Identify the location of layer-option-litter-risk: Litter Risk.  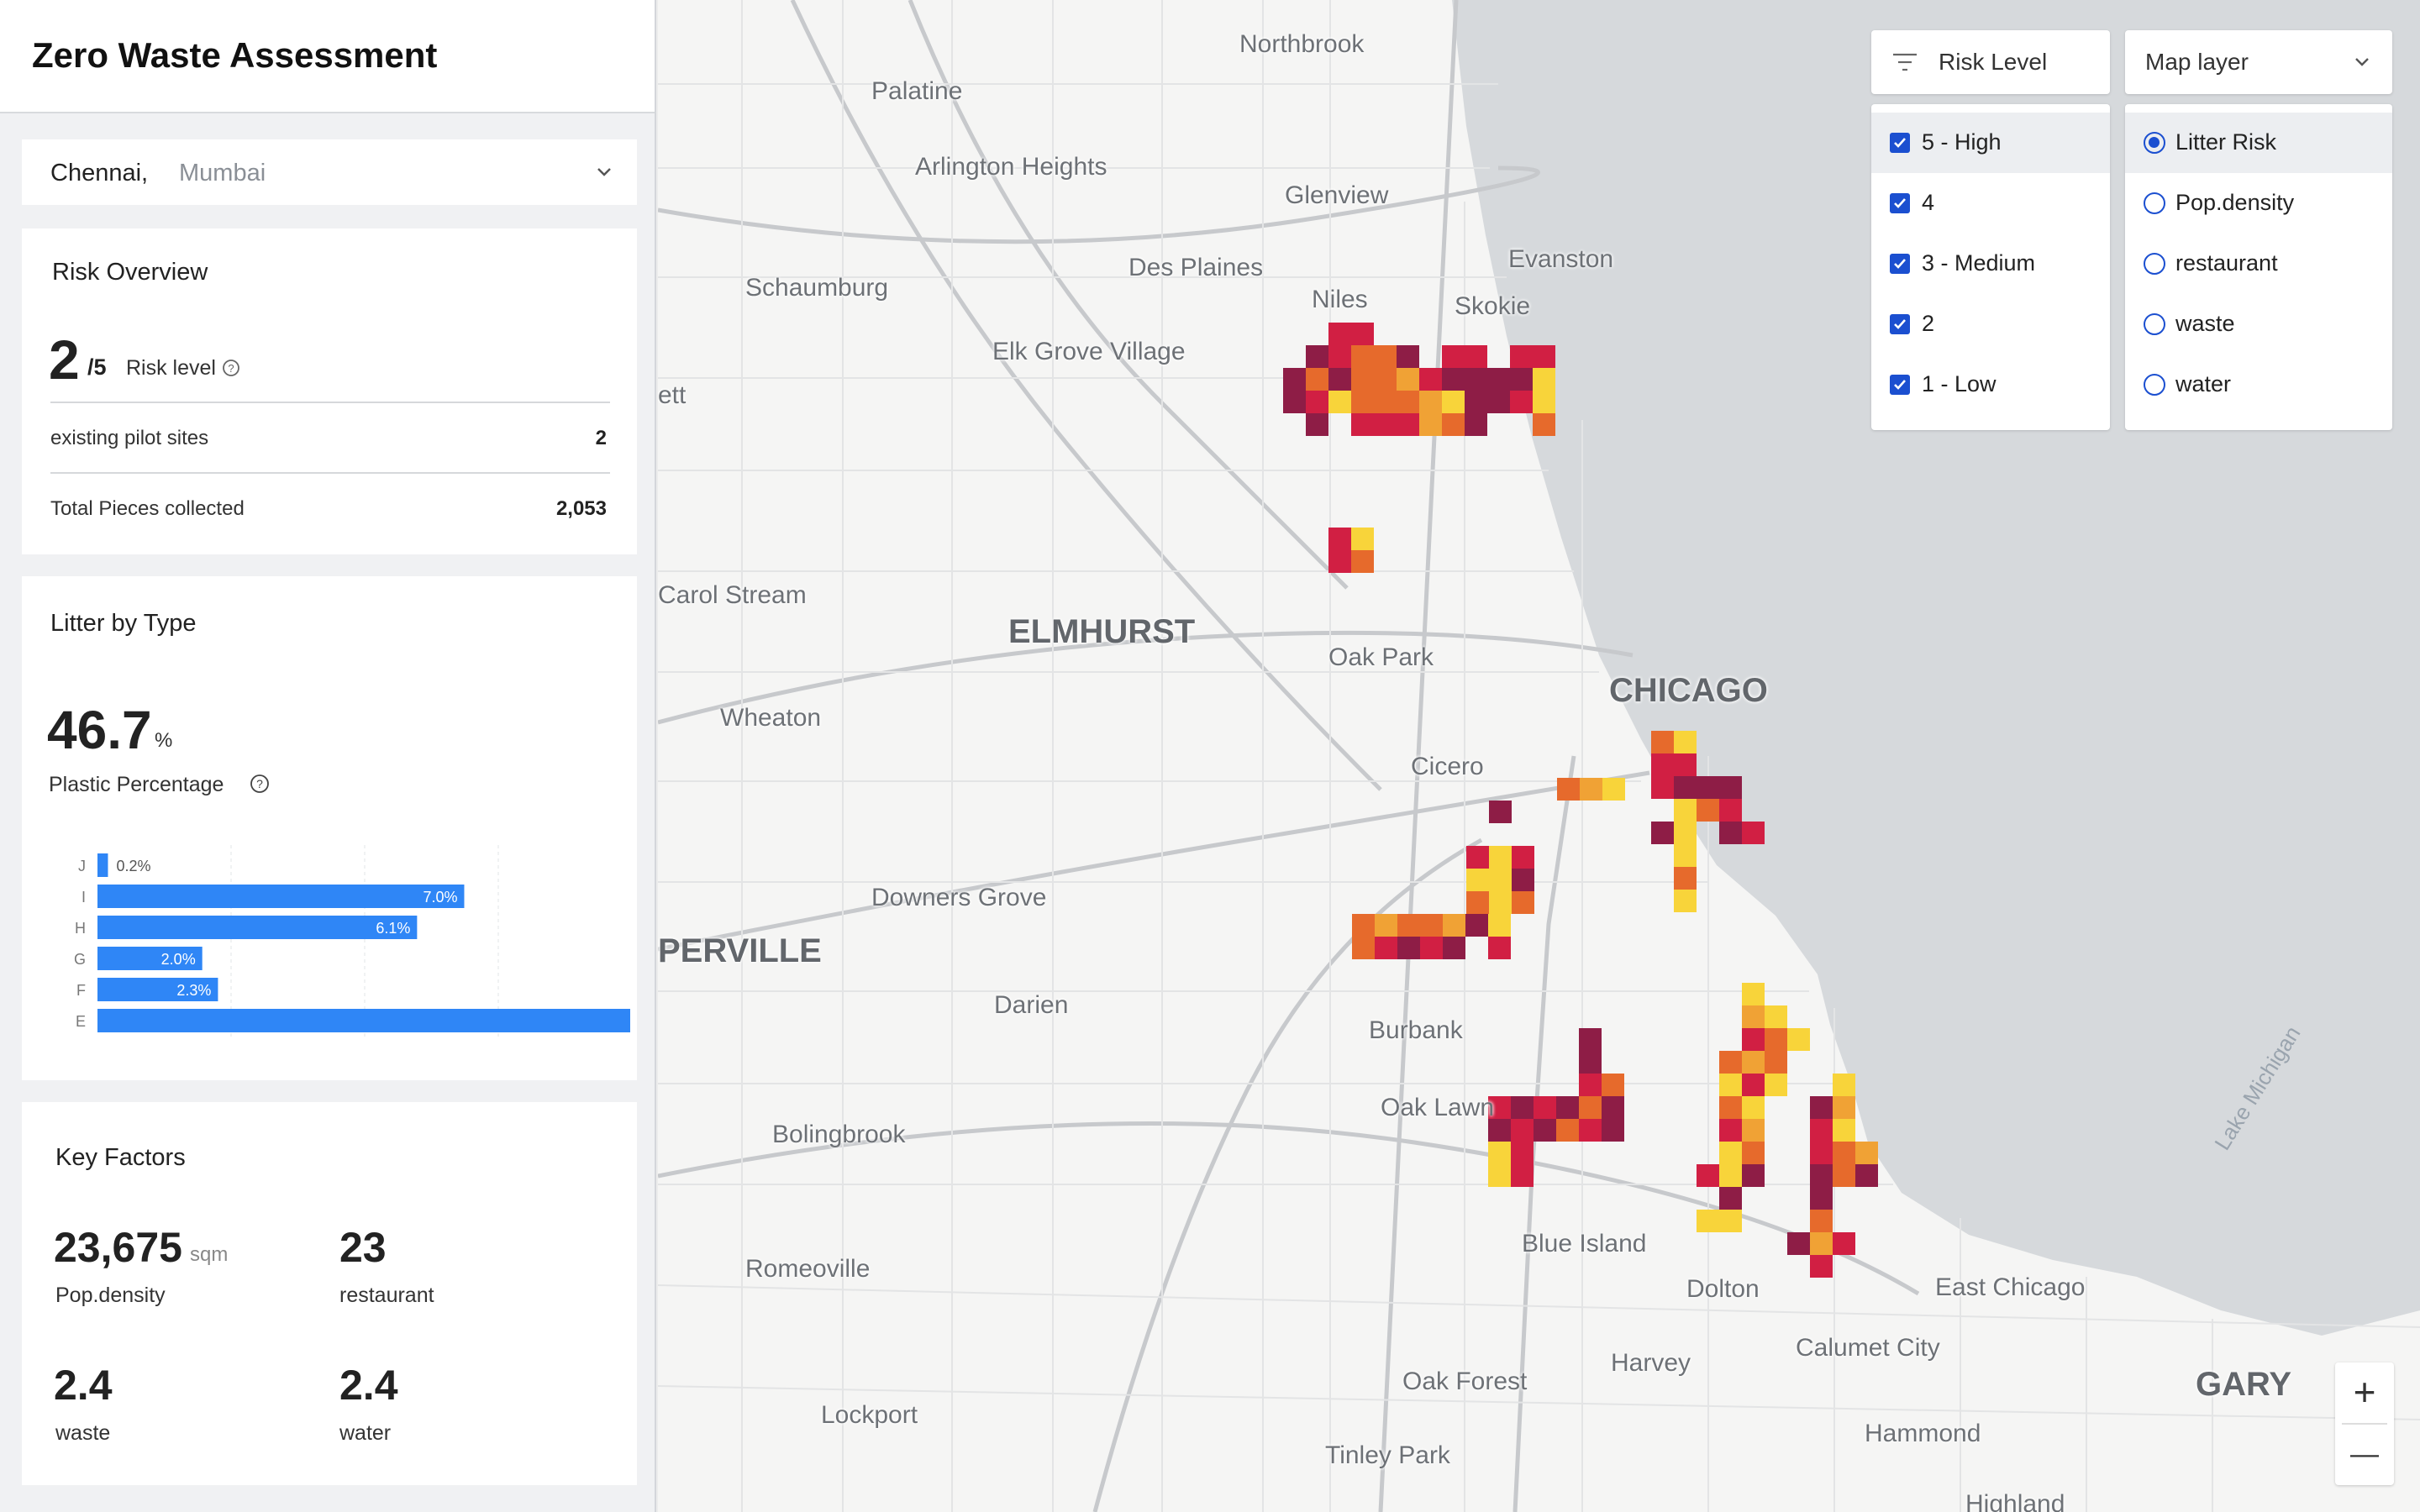
(2258, 143).